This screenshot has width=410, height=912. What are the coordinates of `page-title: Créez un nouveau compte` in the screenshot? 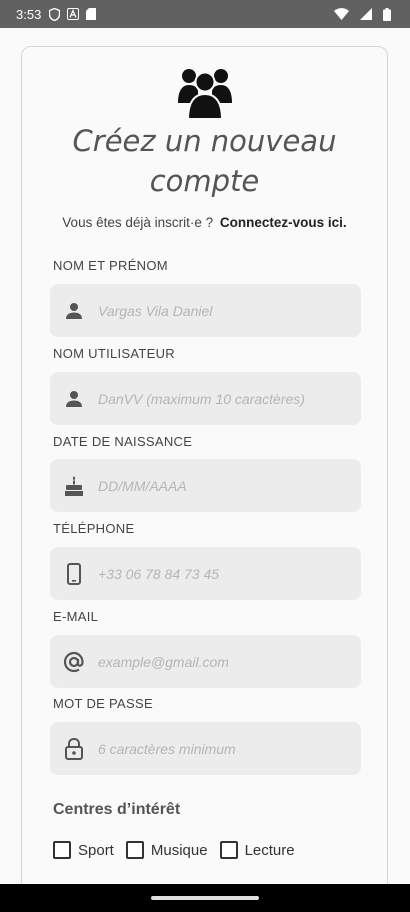 It's located at (204, 161).